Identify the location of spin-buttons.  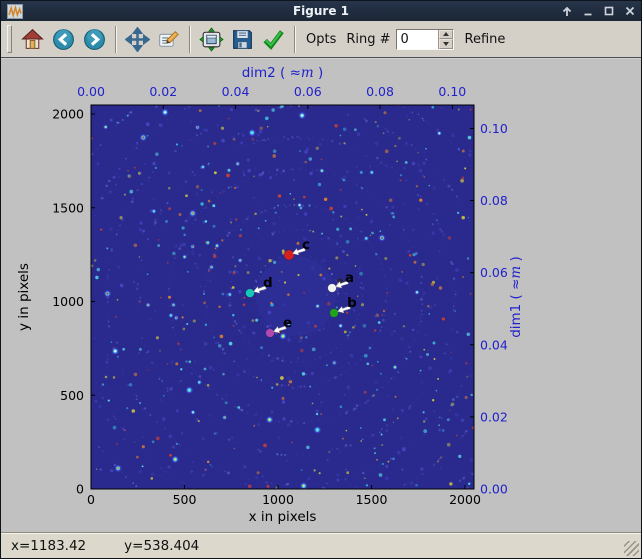
(445, 39).